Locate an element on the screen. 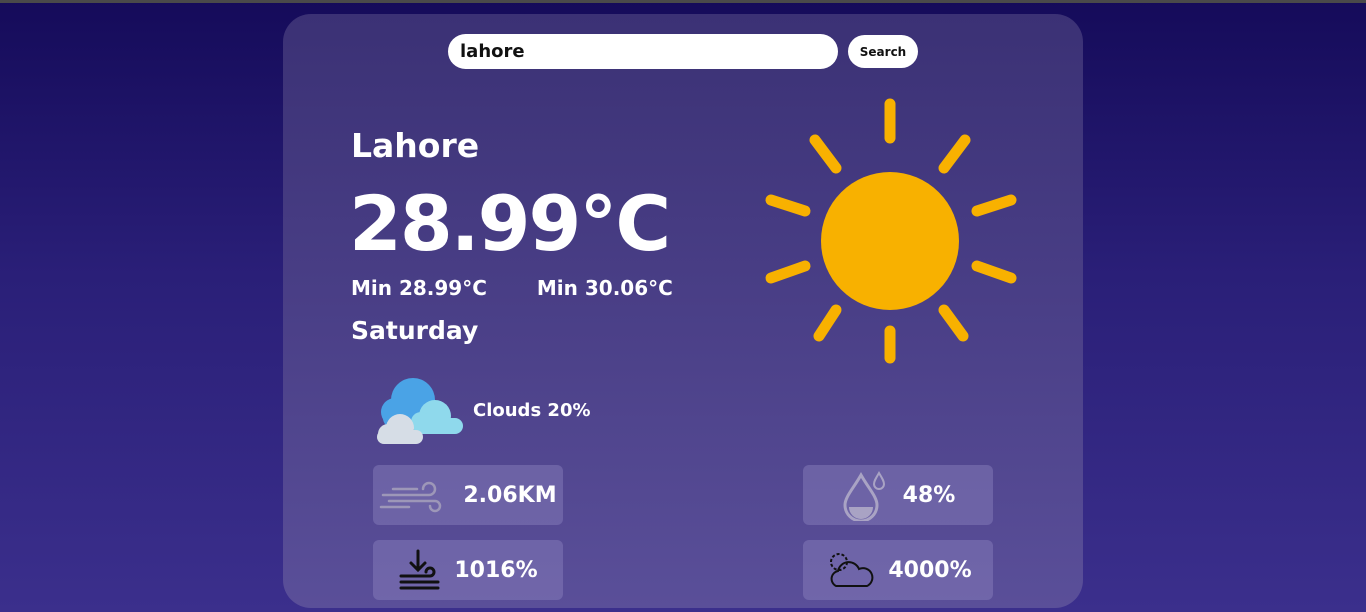 The height and width of the screenshot is (612, 1366). min-max-row: Min 28.99°C Min 30.06°C is located at coordinates (512, 288).